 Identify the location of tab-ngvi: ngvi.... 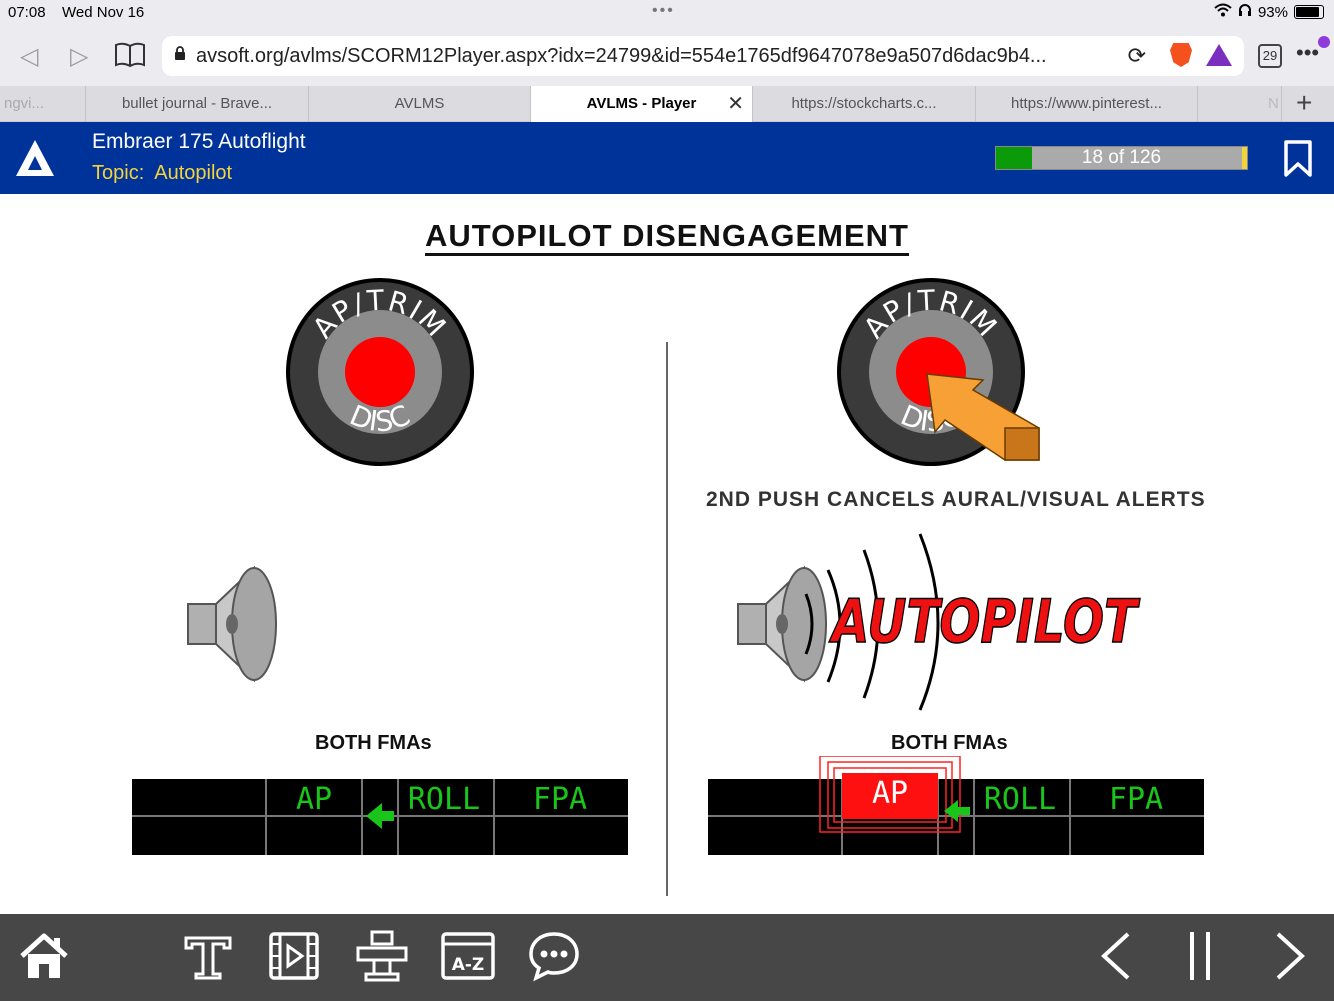
(43, 104).